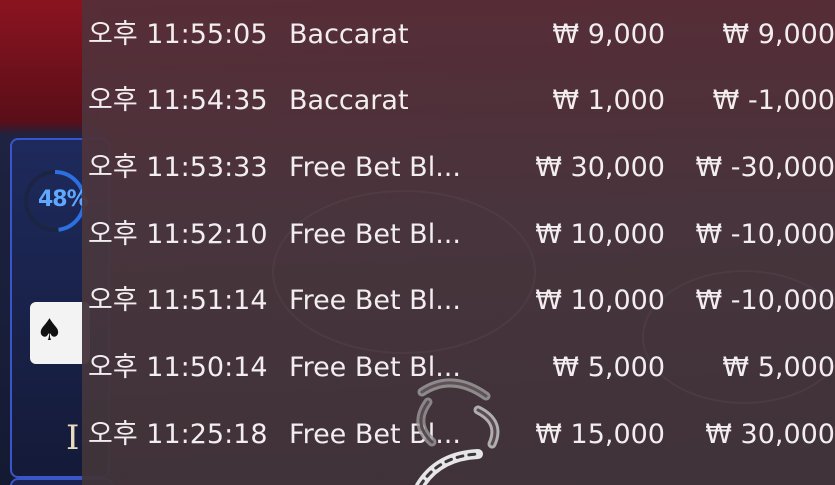 Image resolution: width=835 pixels, height=485 pixels. Describe the element at coordinates (458, 101) in the screenshot. I see `history-row: 오후 11:54:35 Baccarat ₩ 1,000 ₩ -1,000` at that location.